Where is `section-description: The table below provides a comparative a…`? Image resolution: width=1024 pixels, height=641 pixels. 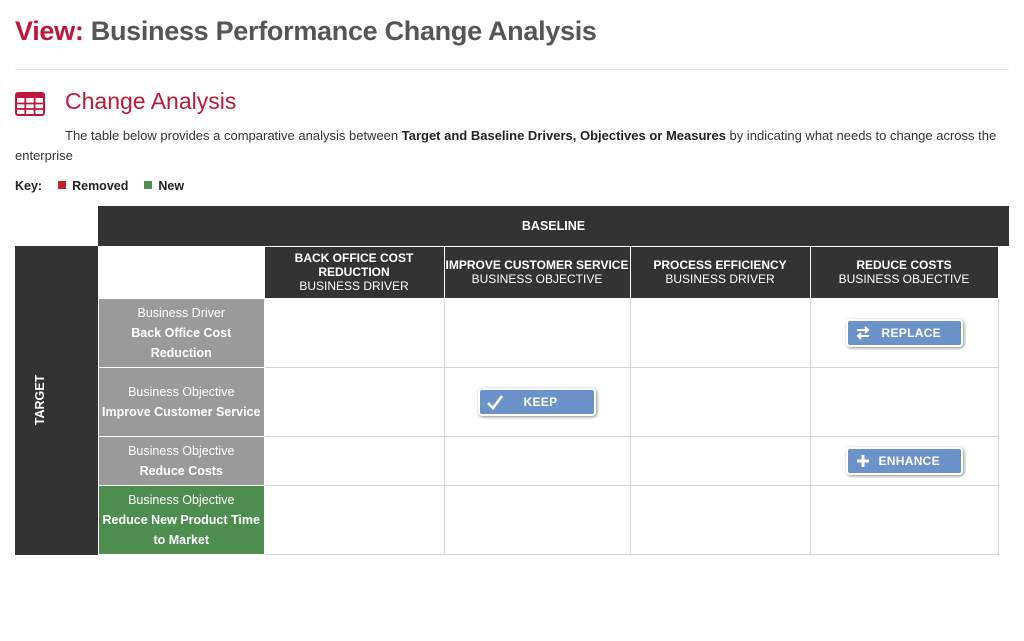 section-description: The table below provides a comparative a… is located at coordinates (511, 146).